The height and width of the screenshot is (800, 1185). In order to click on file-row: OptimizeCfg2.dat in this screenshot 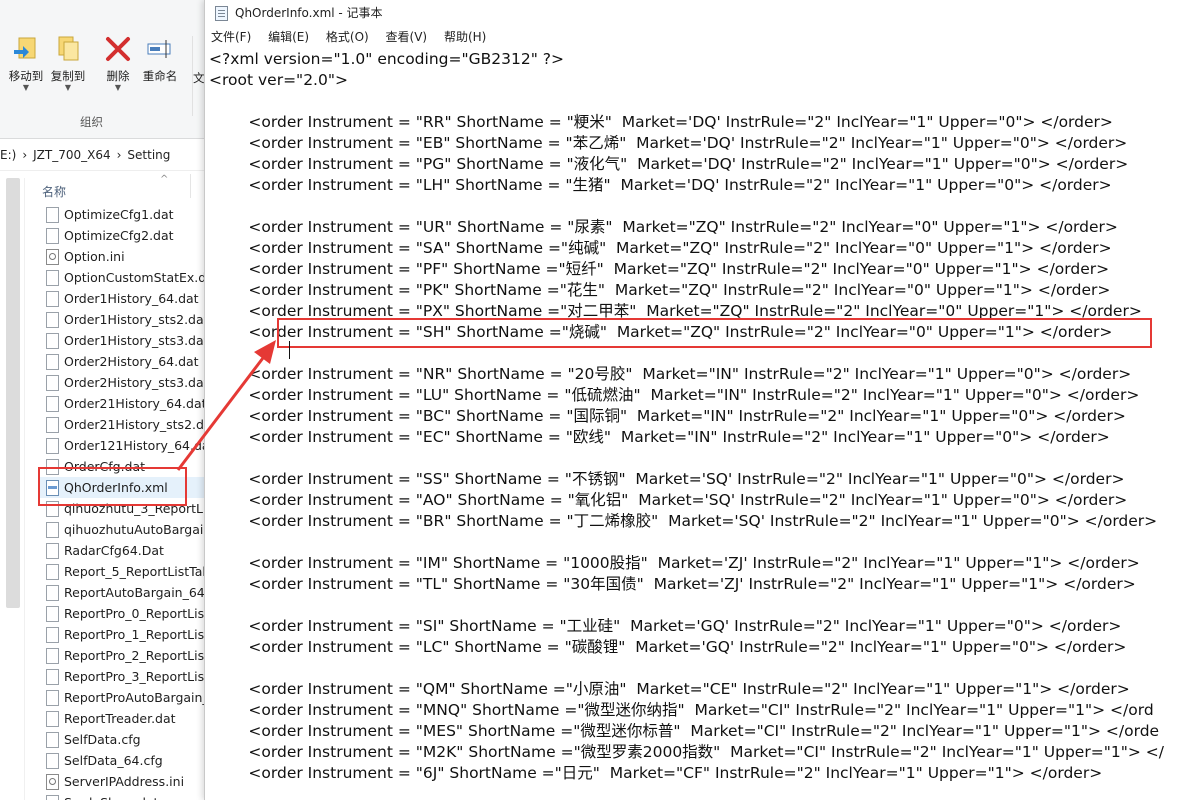, I will do `click(121, 235)`.